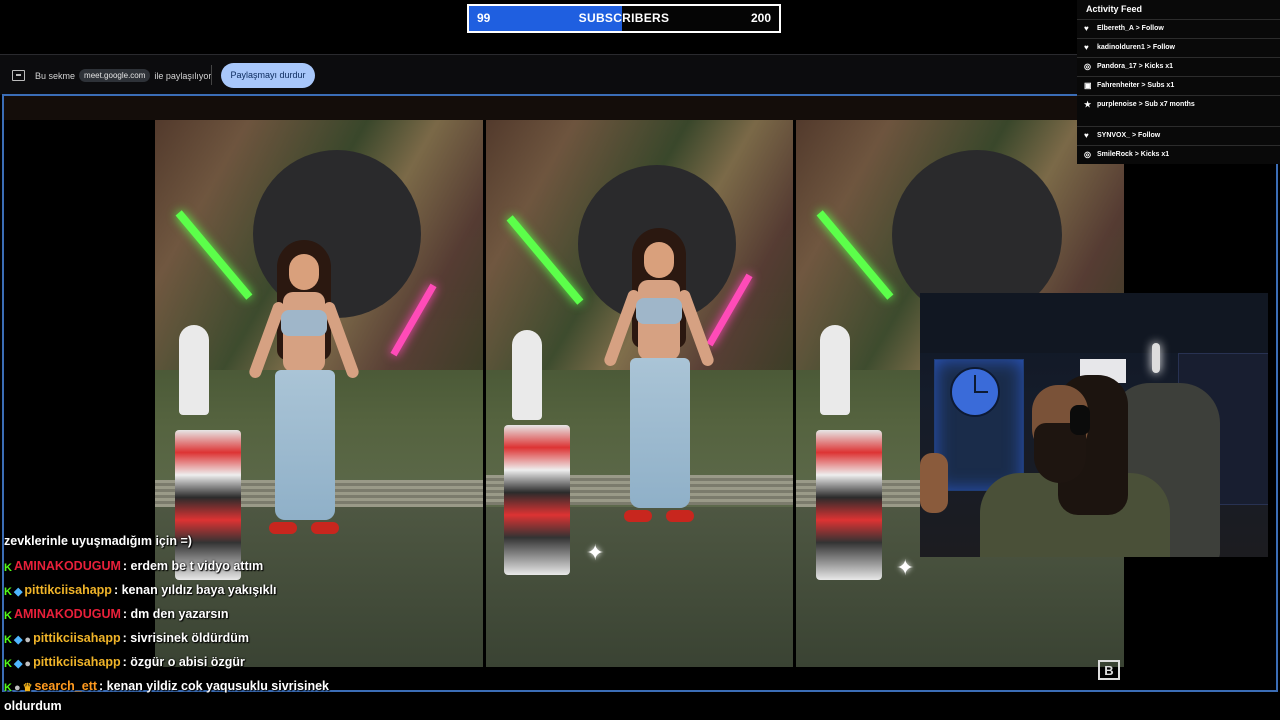 This screenshot has width=1280, height=720. I want to click on chat-text: : erdem be t vidyo attım, so click(193, 566).